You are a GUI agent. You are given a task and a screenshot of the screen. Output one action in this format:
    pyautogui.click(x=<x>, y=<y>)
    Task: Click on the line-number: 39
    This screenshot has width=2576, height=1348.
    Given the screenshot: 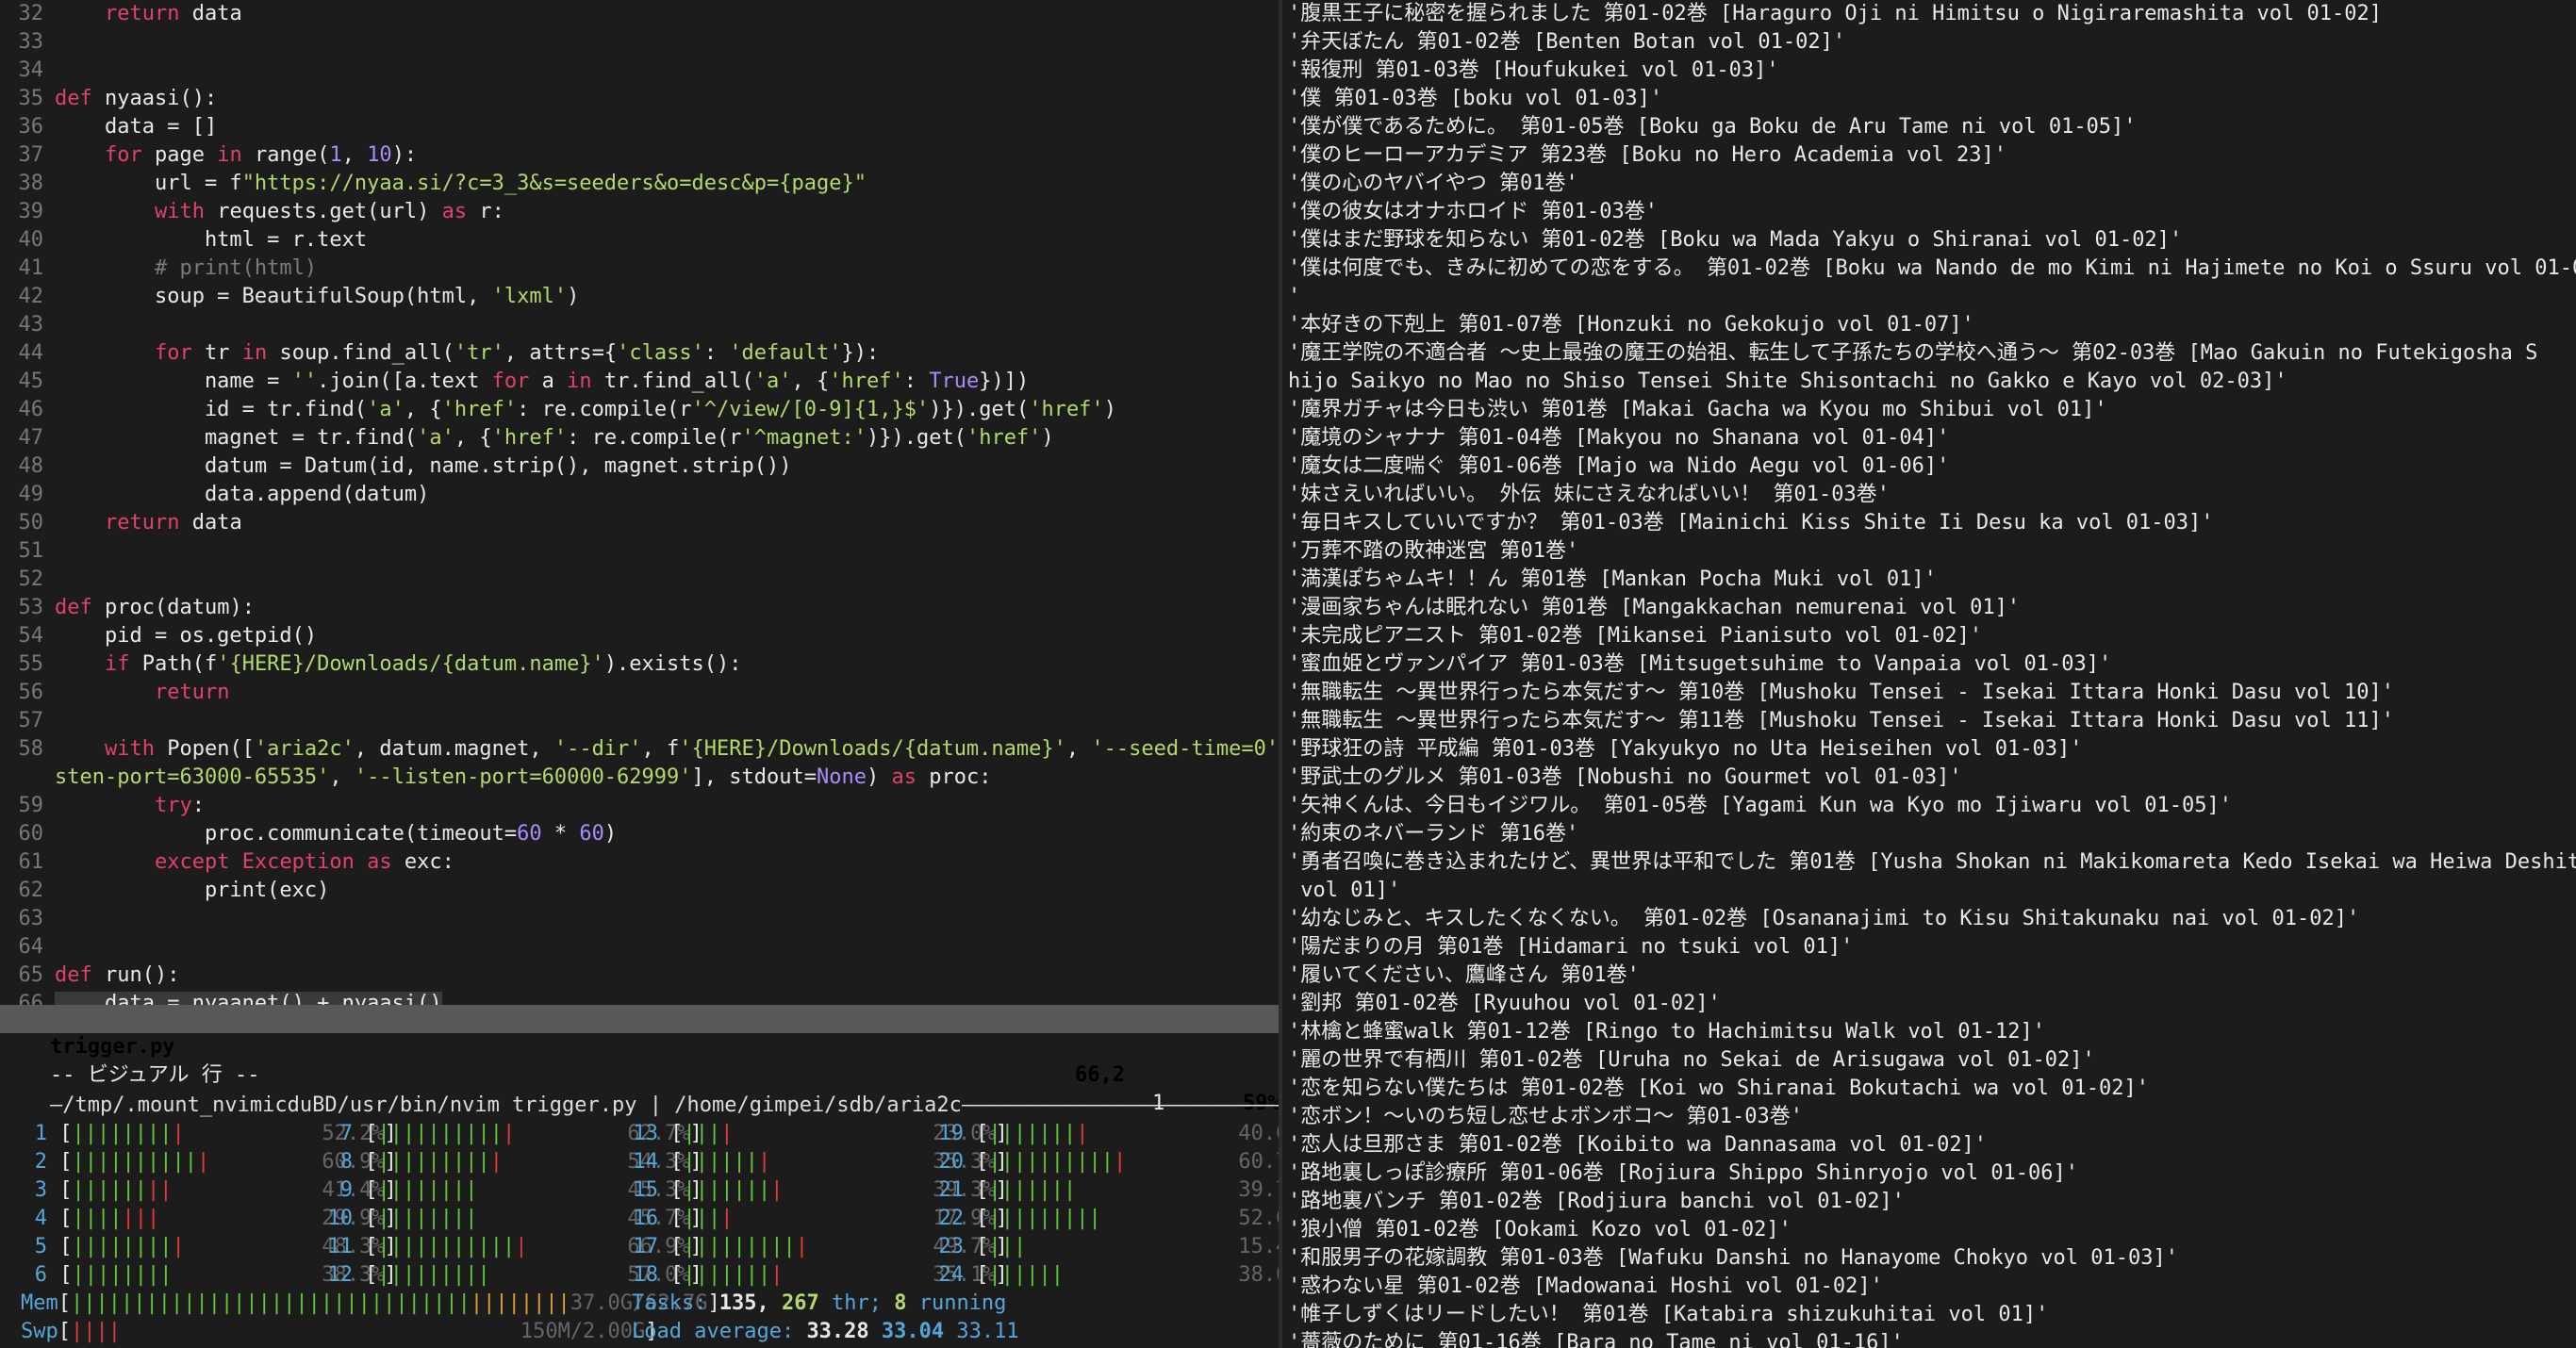 What is the action you would take?
    pyautogui.click(x=31, y=211)
    